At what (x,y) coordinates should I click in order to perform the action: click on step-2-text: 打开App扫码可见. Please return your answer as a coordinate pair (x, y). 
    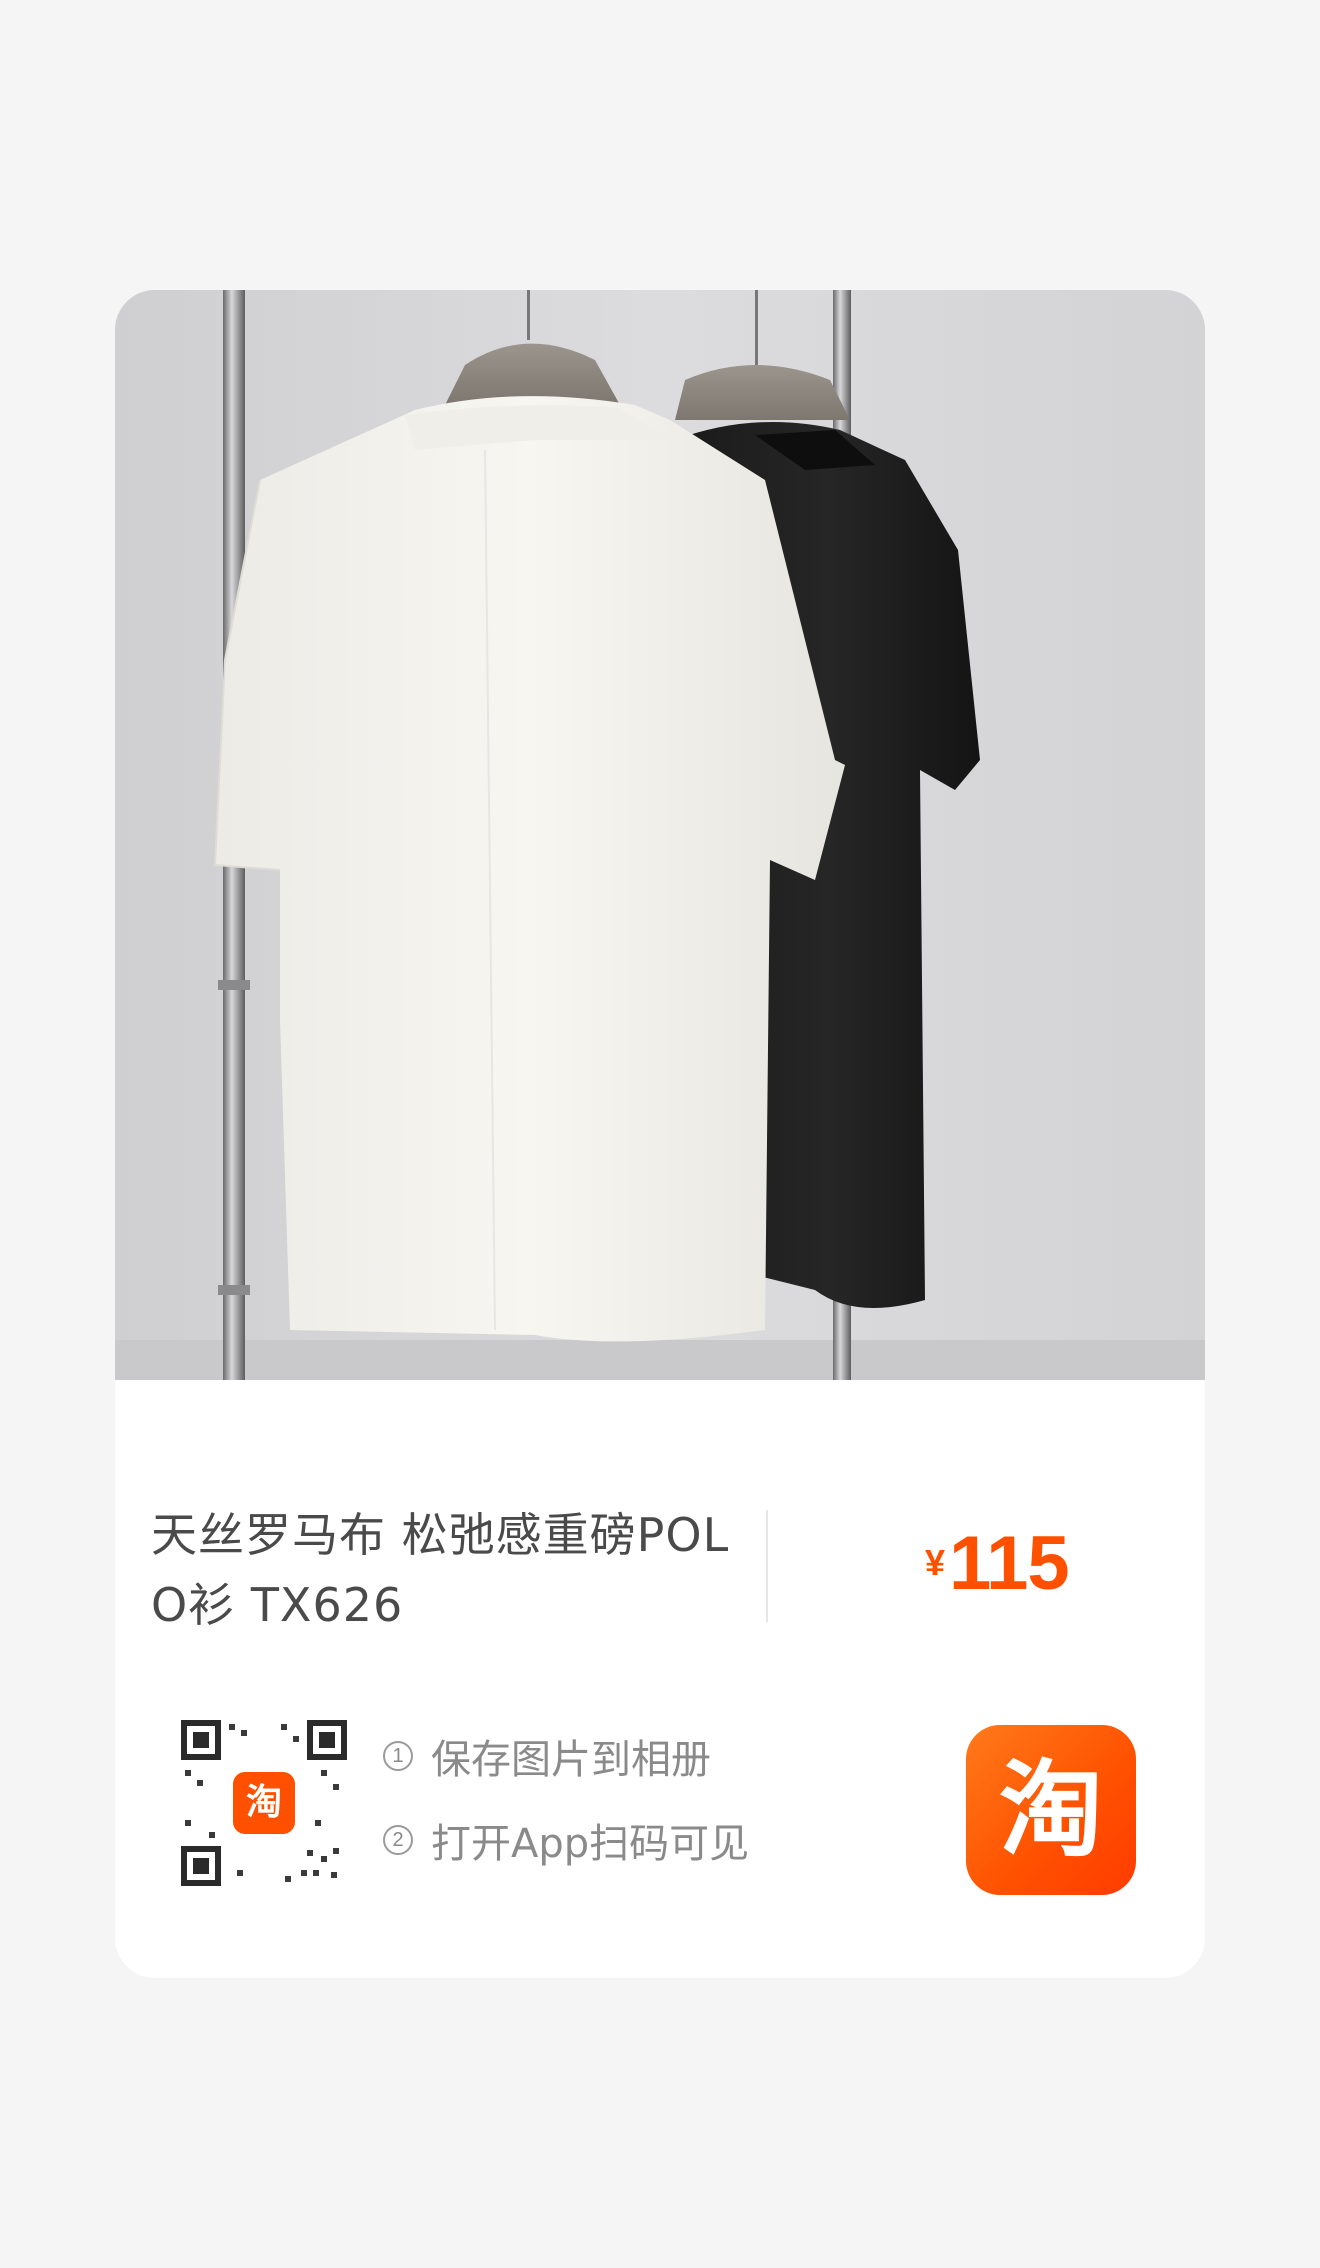
    Looking at the image, I should click on (590, 1844).